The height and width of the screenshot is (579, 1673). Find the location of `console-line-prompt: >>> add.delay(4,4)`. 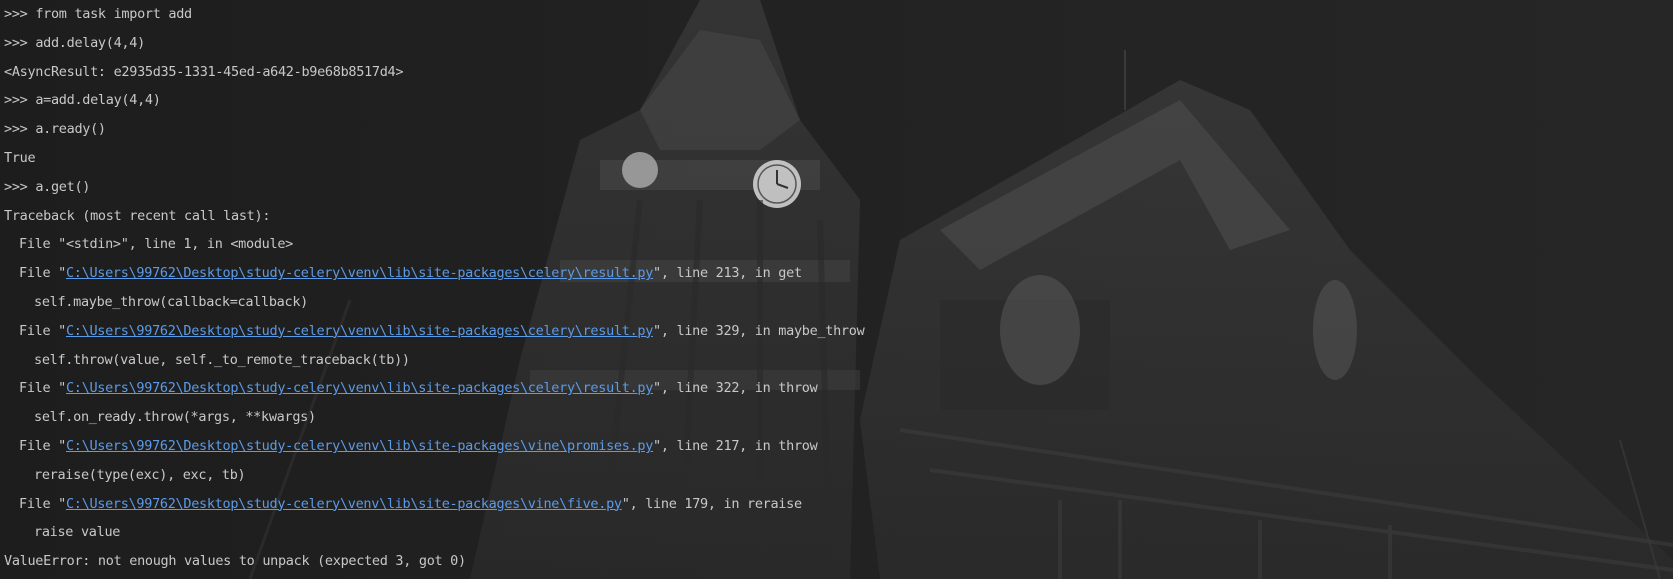

console-line-prompt: >>> add.delay(4,4) is located at coordinates (434, 43).